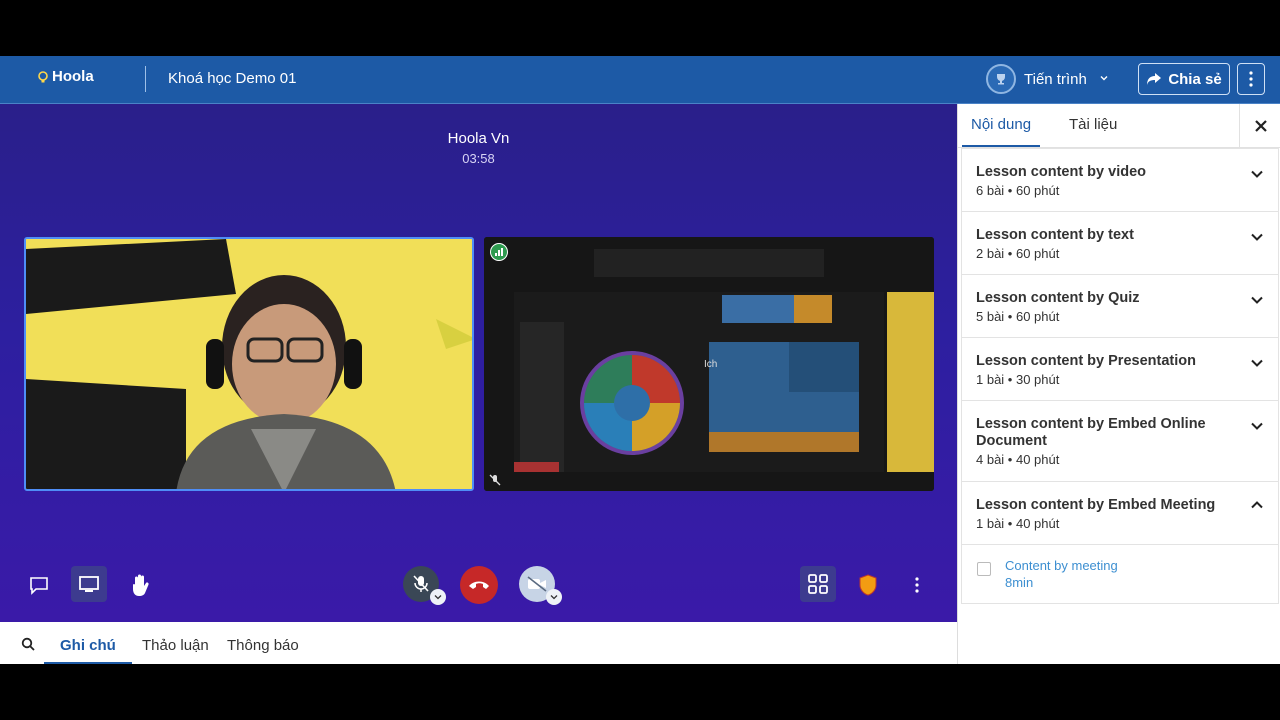 The width and height of the screenshot is (1280, 720). Describe the element at coordinates (1001, 79) in the screenshot. I see `trophy-icon` at that location.